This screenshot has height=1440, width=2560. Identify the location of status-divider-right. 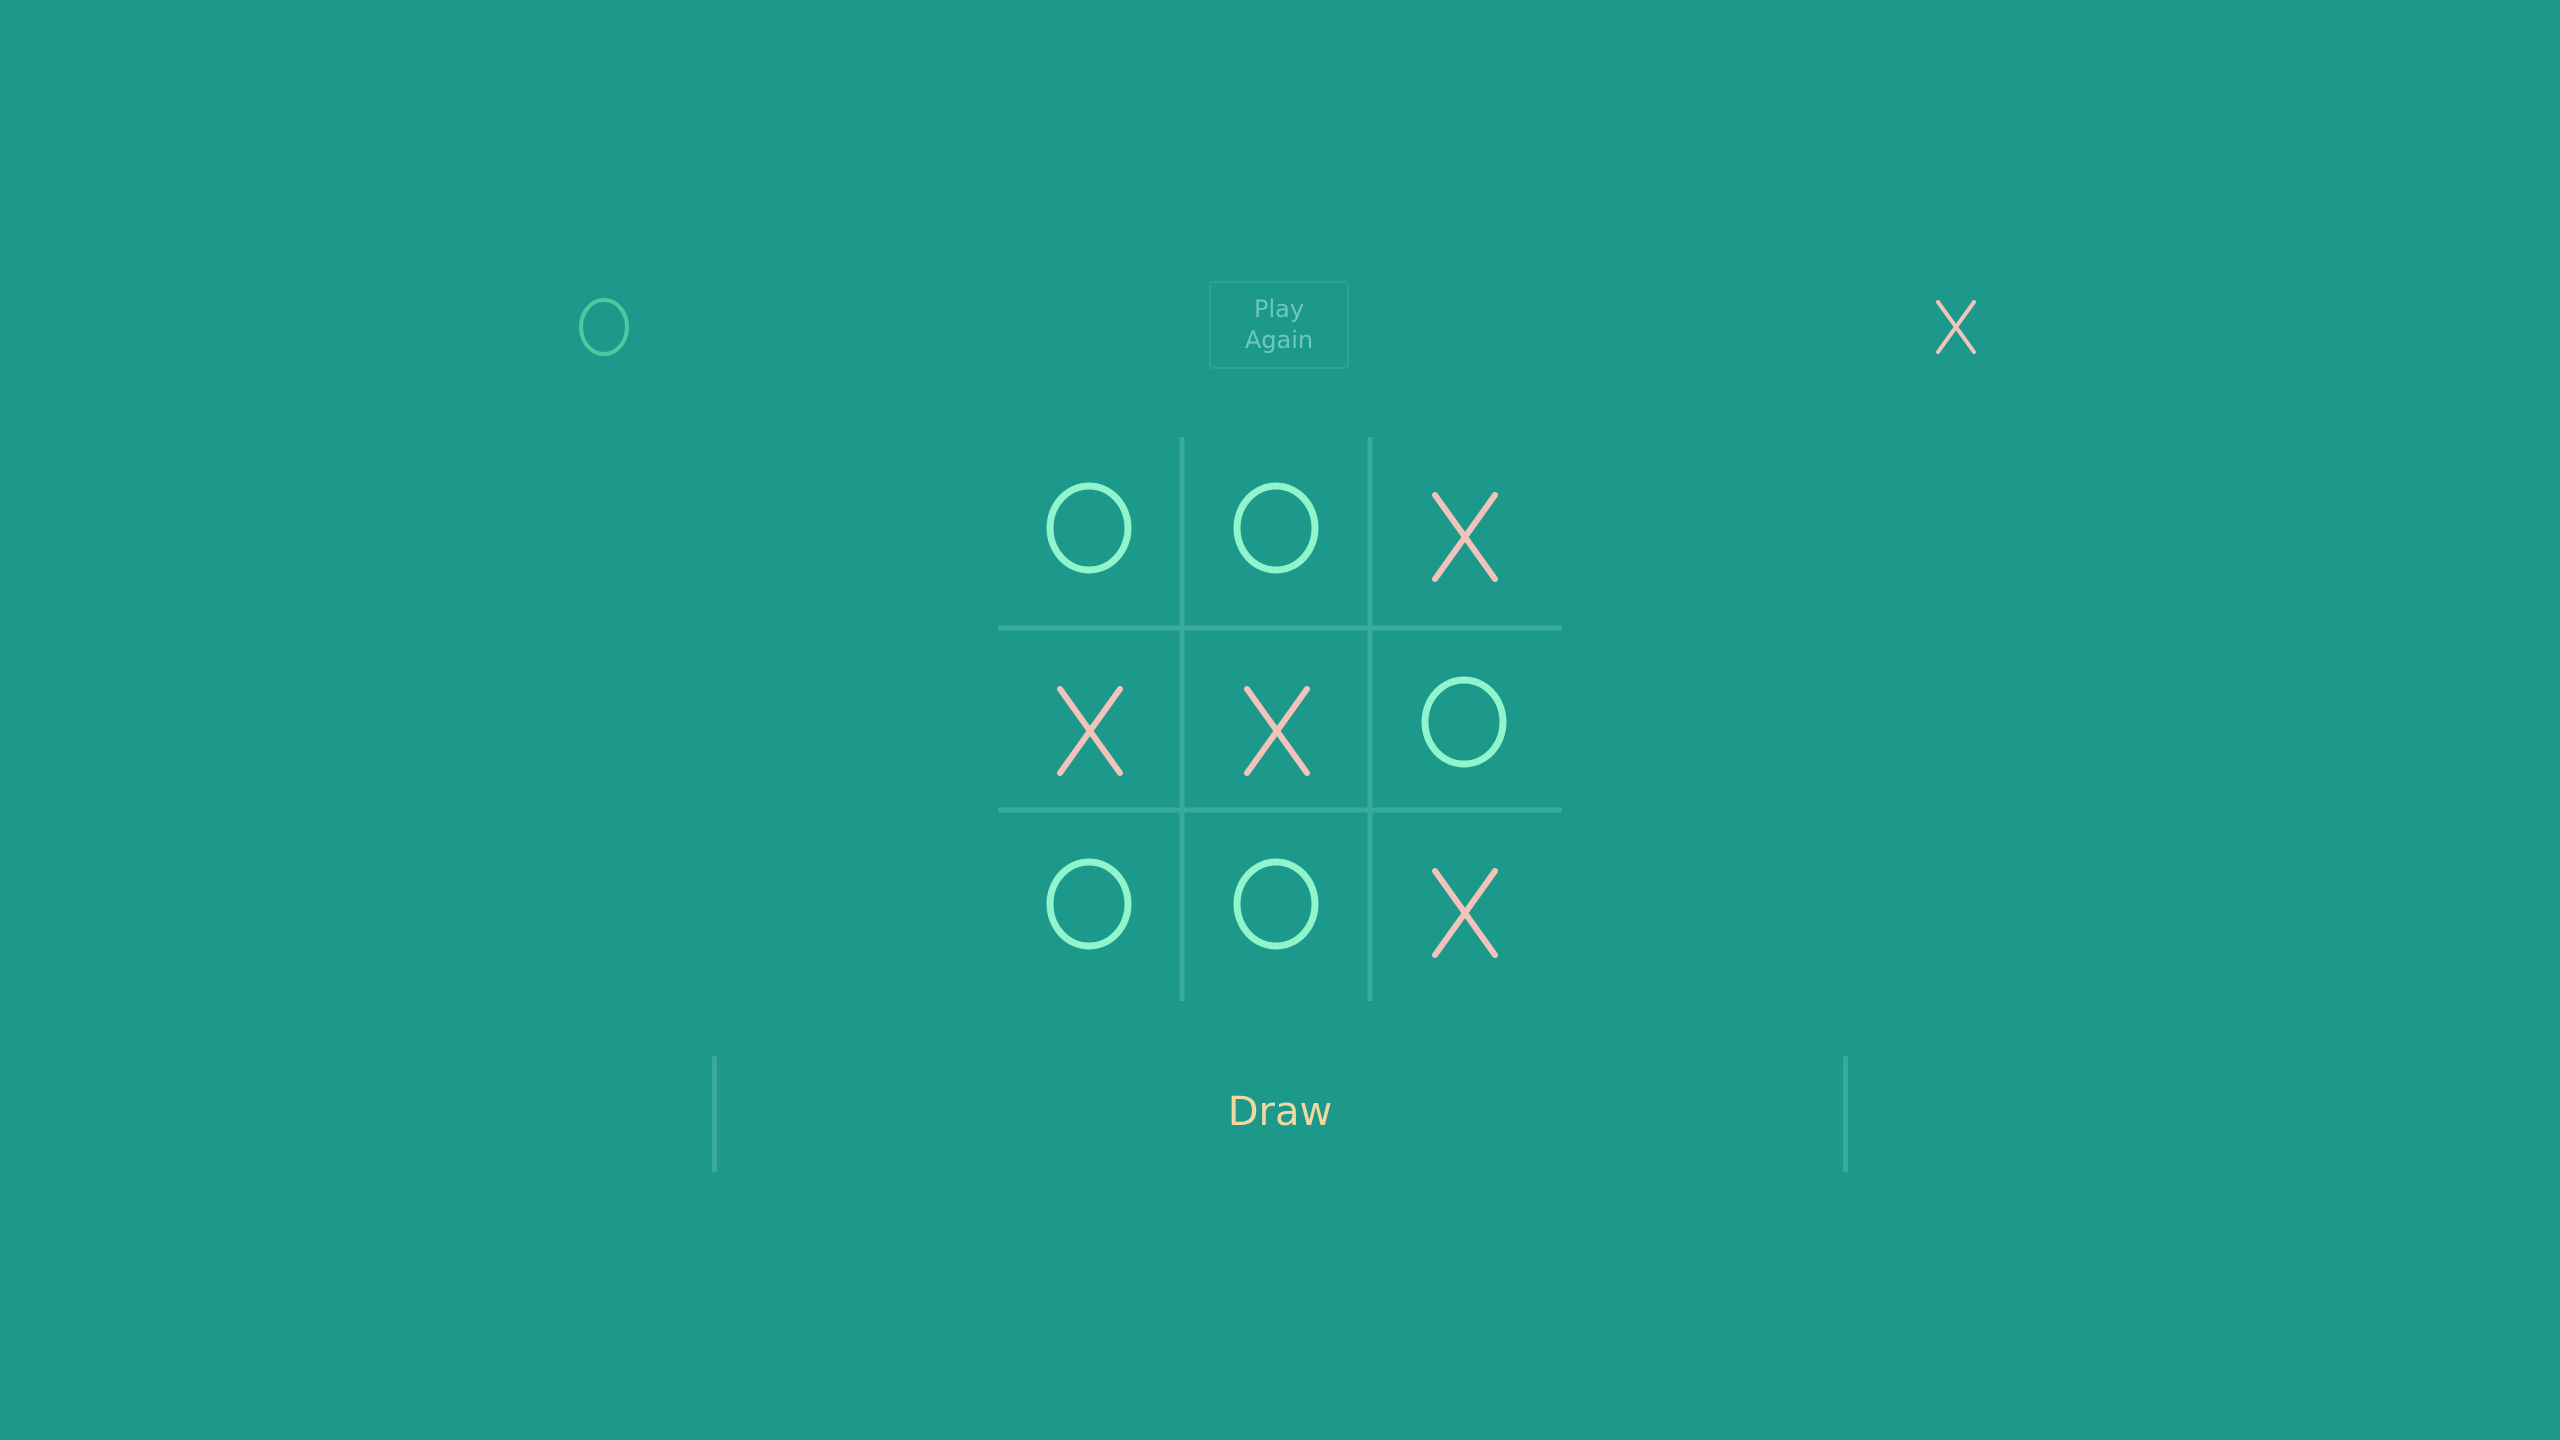
(1845, 1114).